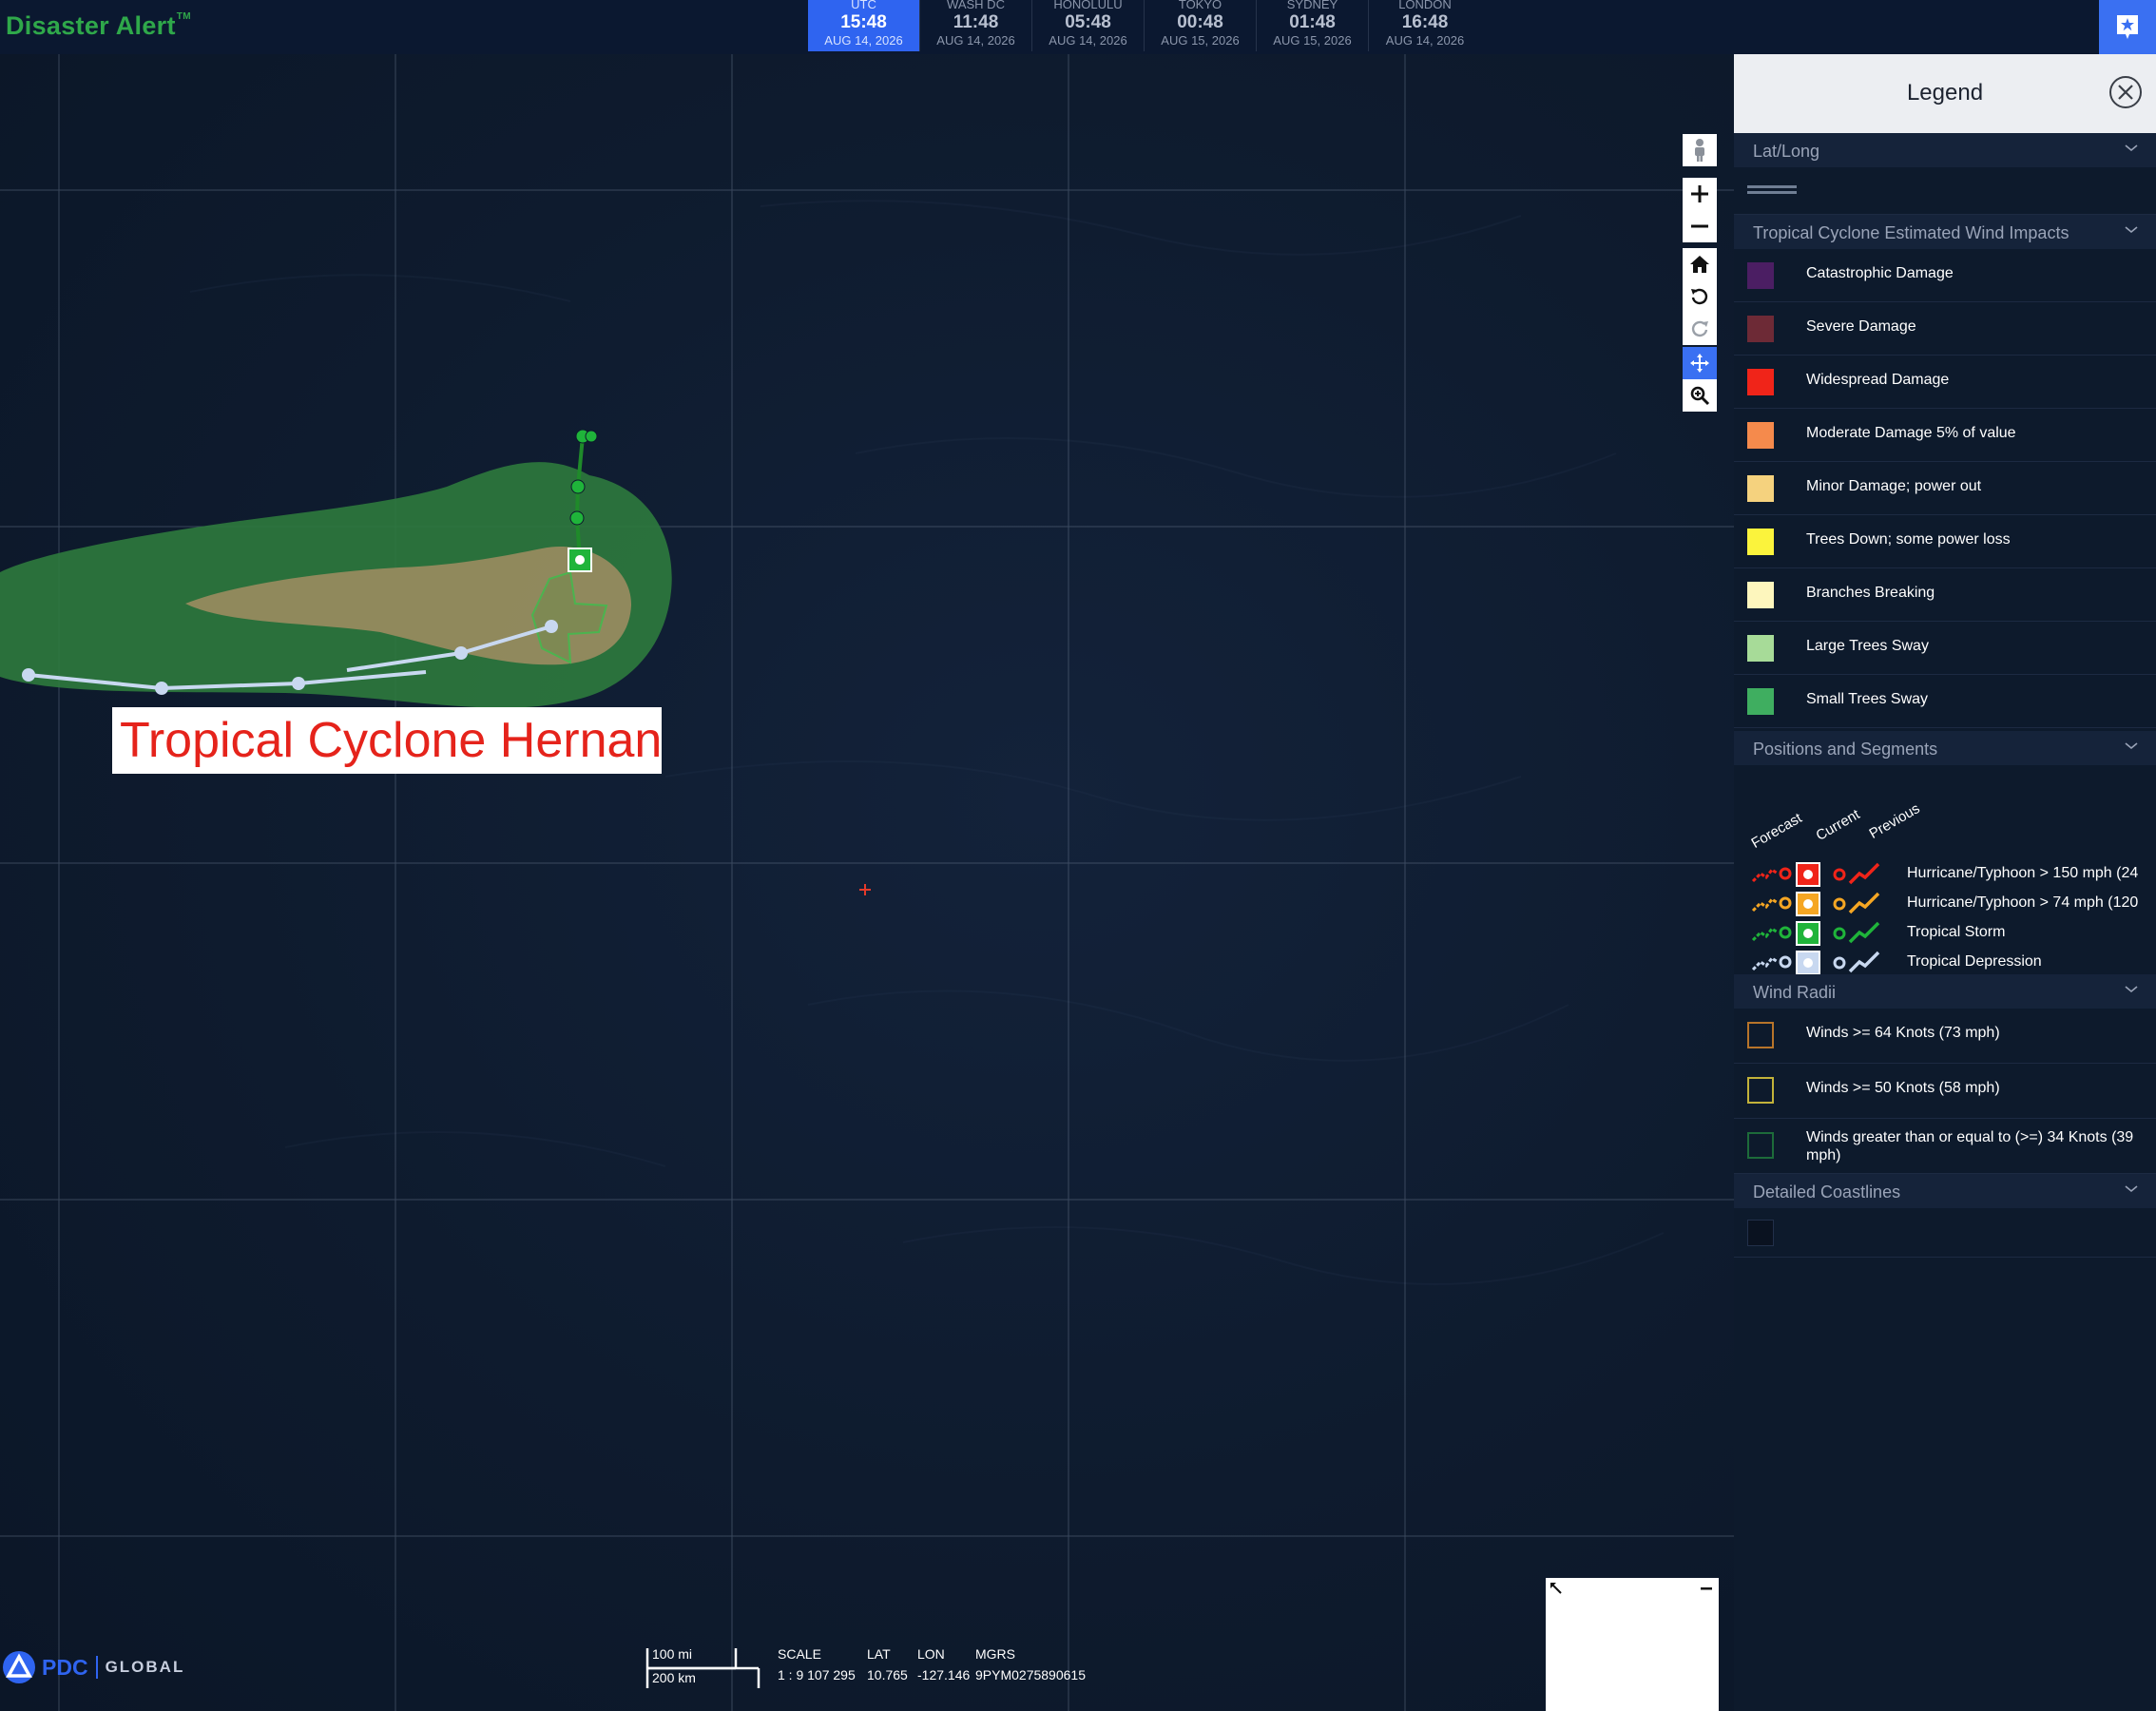  I want to click on coastlines-row, so click(1945, 1233).